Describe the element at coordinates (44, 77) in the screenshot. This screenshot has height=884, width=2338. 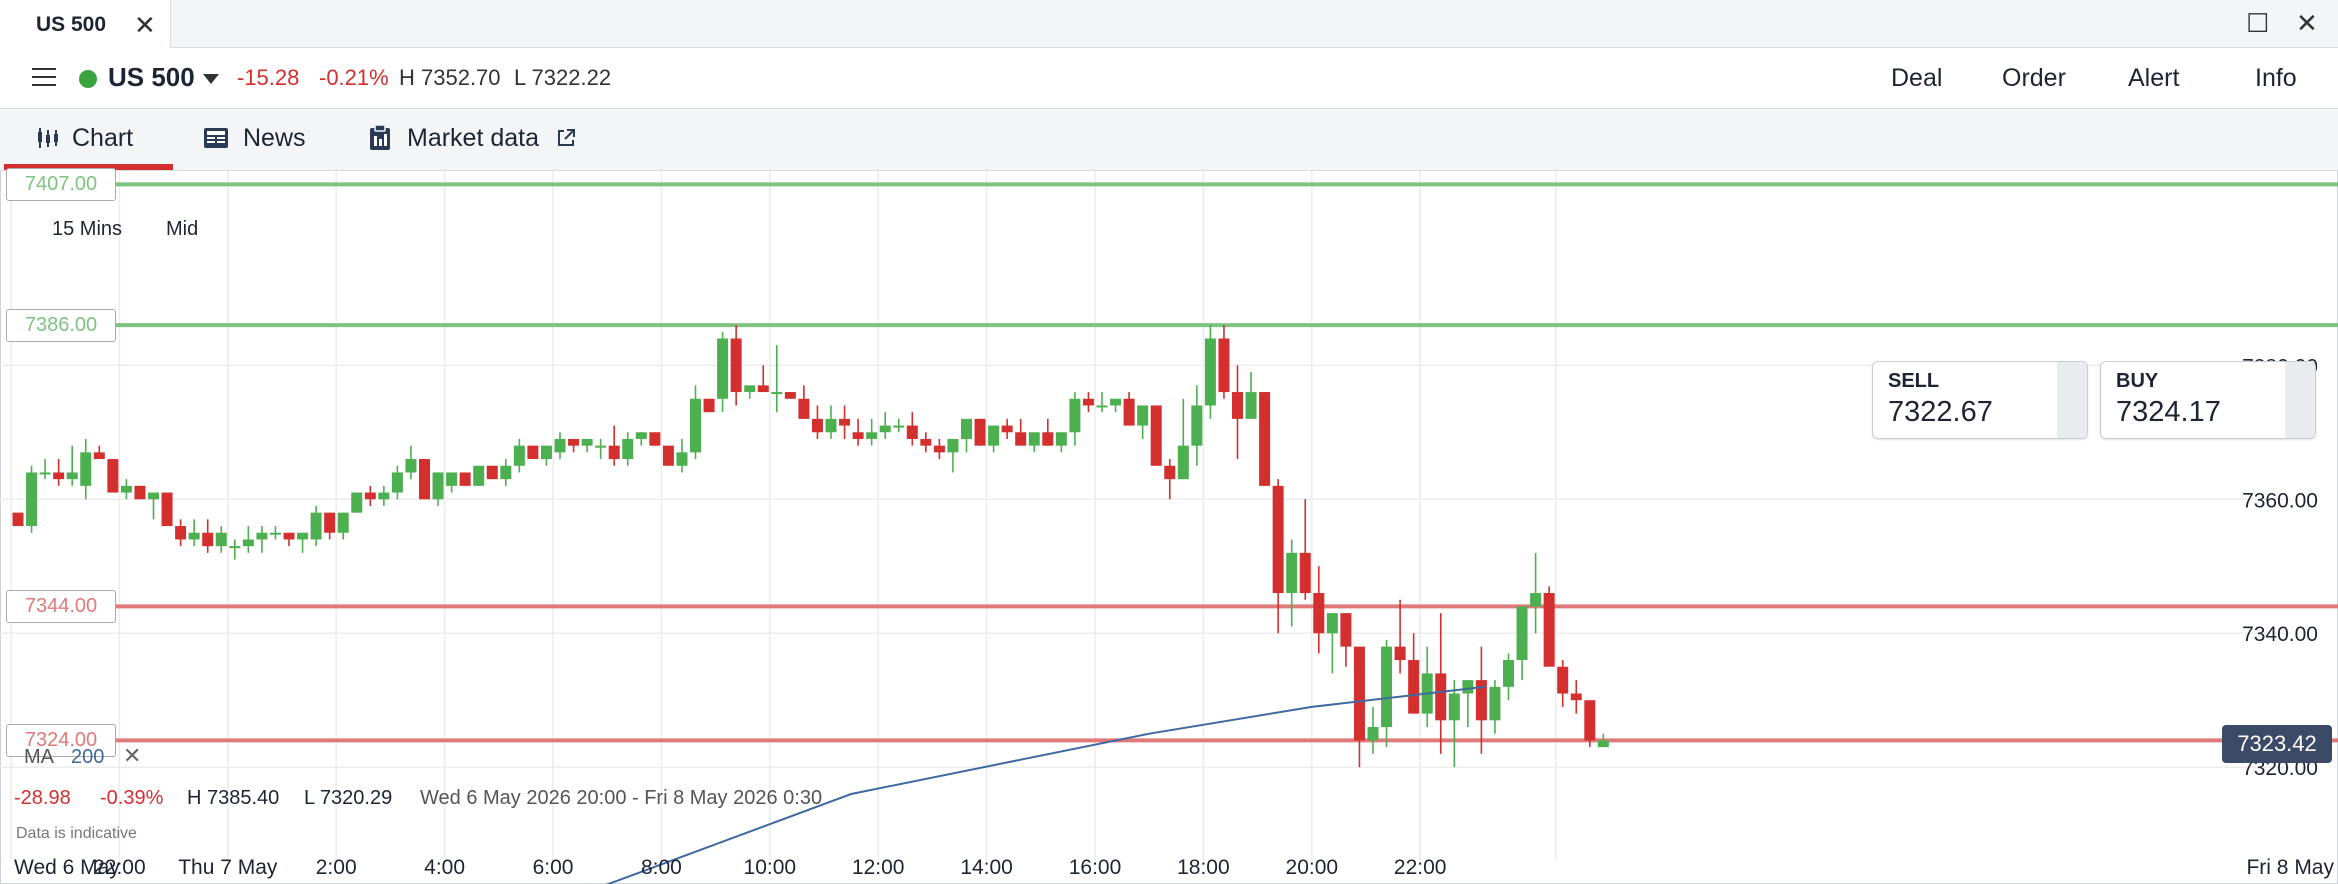
I see `hamburger-menu-icon` at that location.